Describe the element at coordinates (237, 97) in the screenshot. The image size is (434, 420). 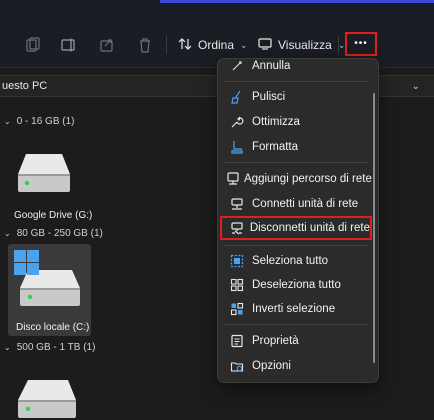
I see `broom-icon` at that location.